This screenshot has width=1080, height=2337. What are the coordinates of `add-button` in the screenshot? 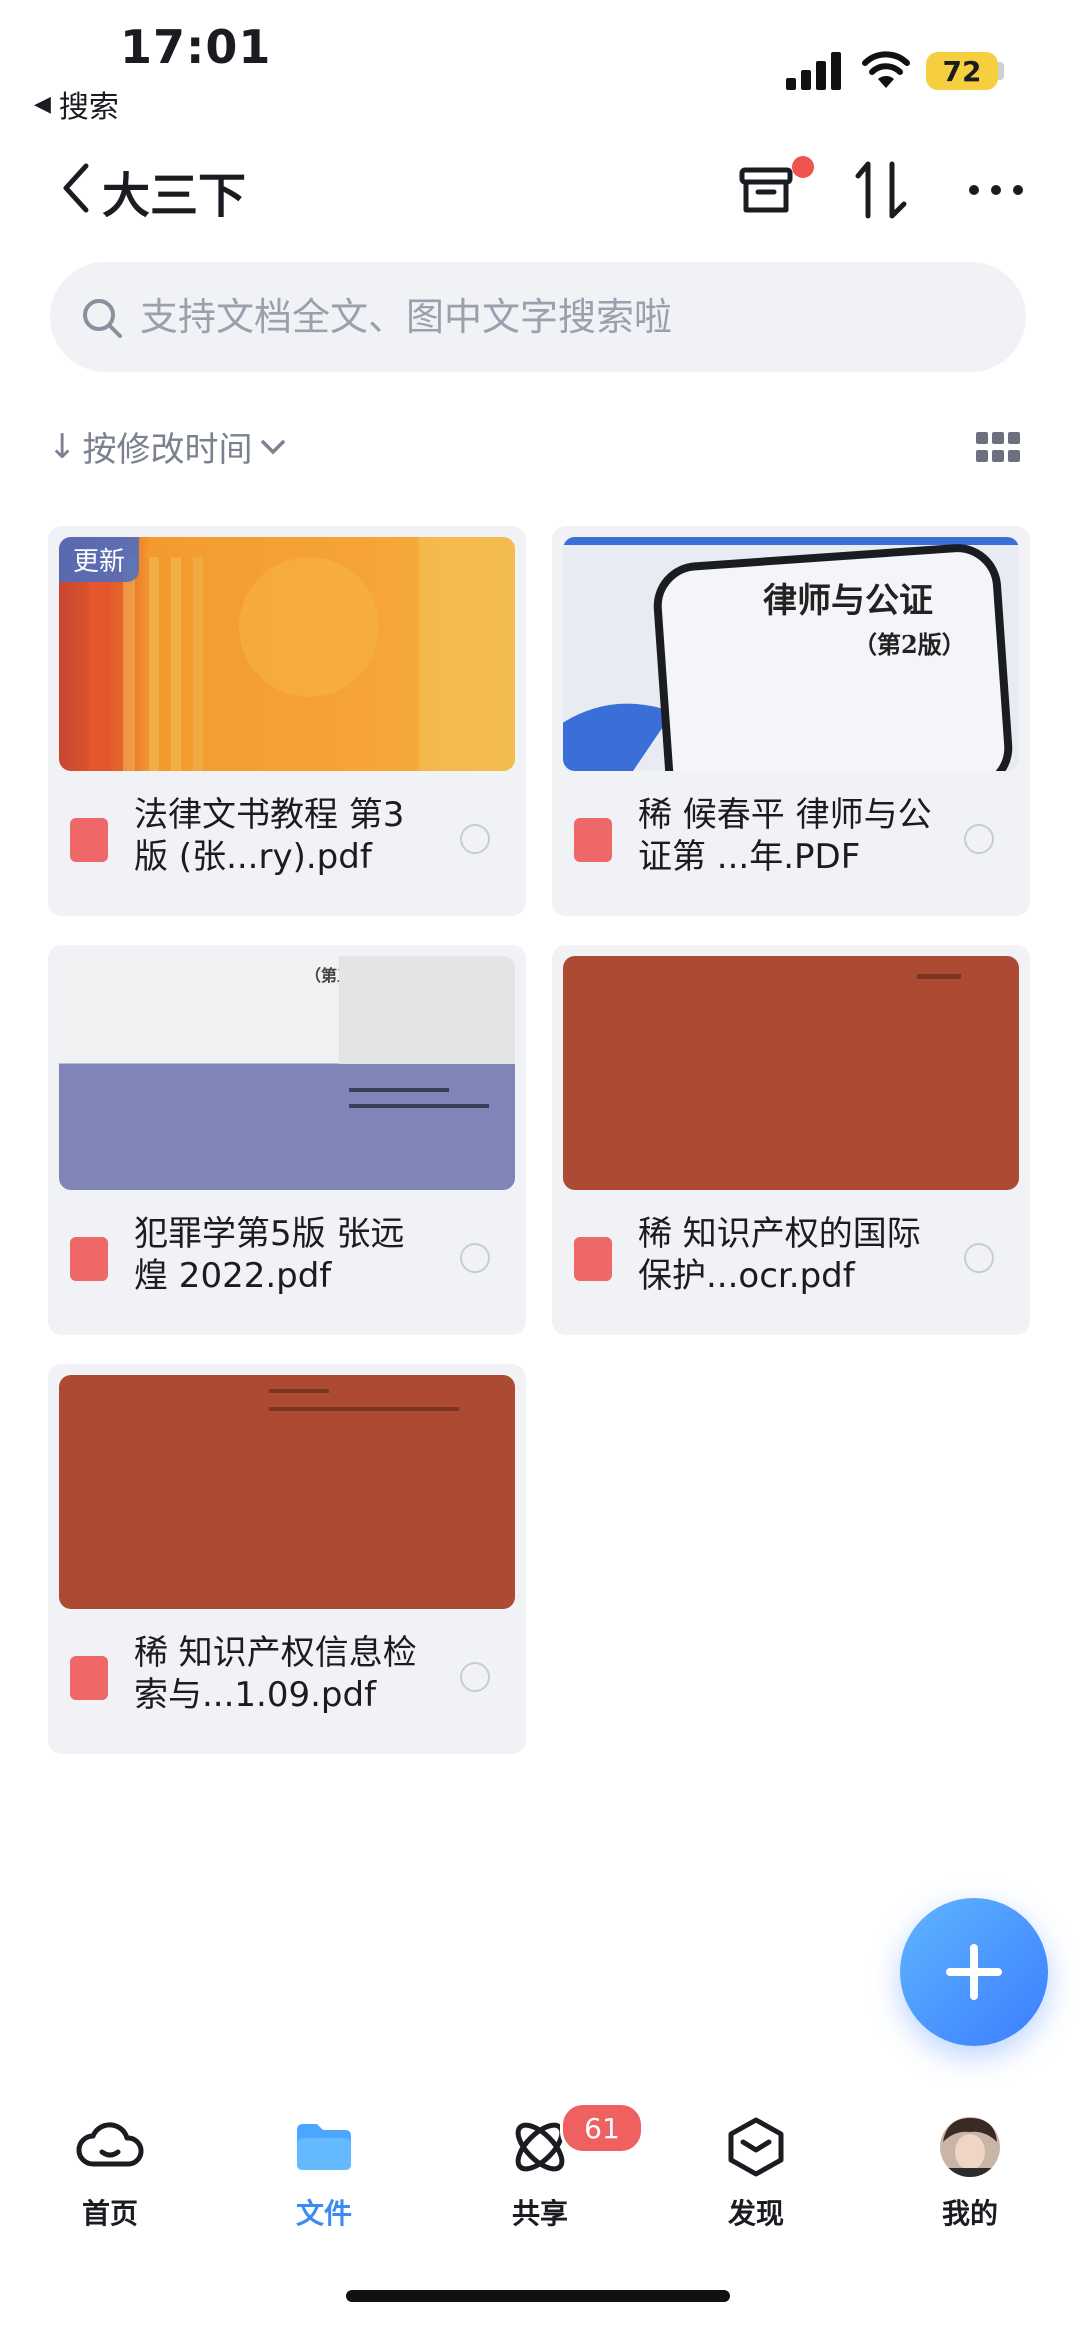 It's located at (974, 1972).